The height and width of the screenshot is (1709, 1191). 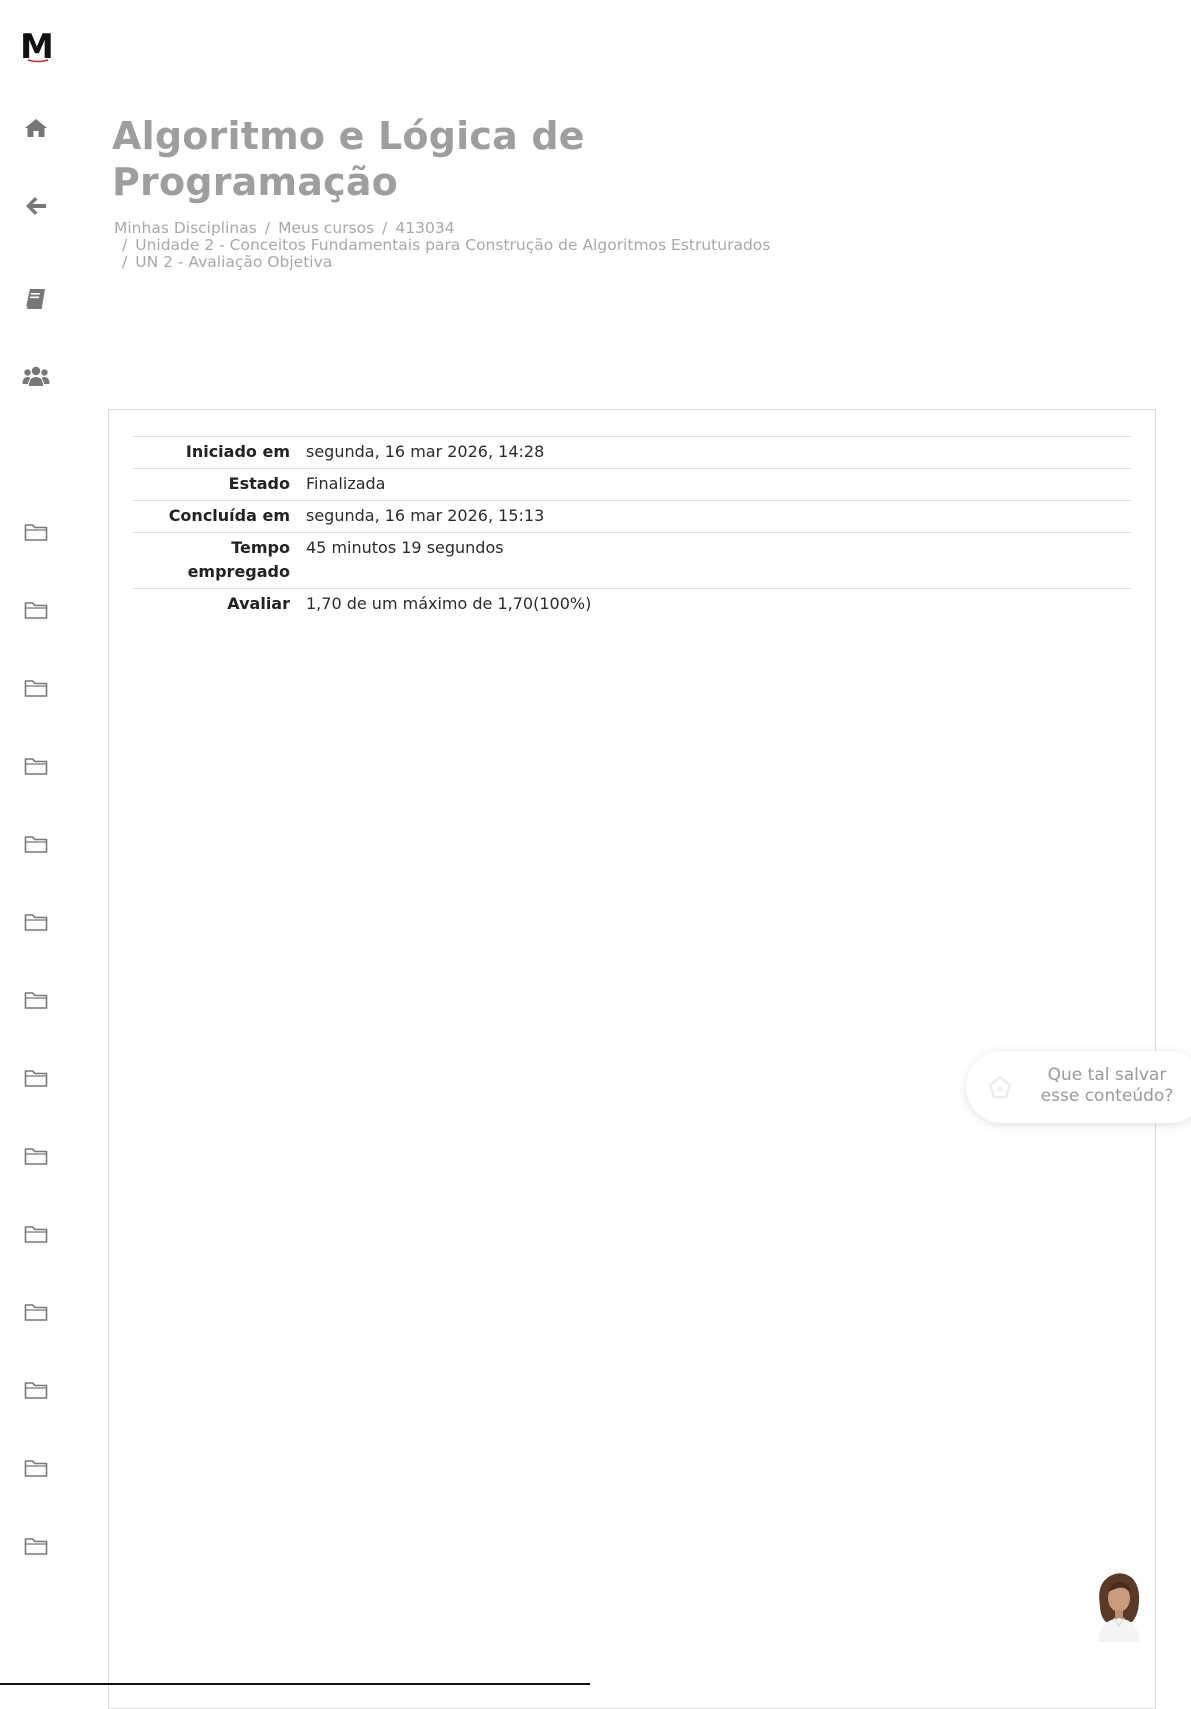 What do you see at coordinates (346, 483) in the screenshot?
I see `row-value: Finalizada` at bounding box center [346, 483].